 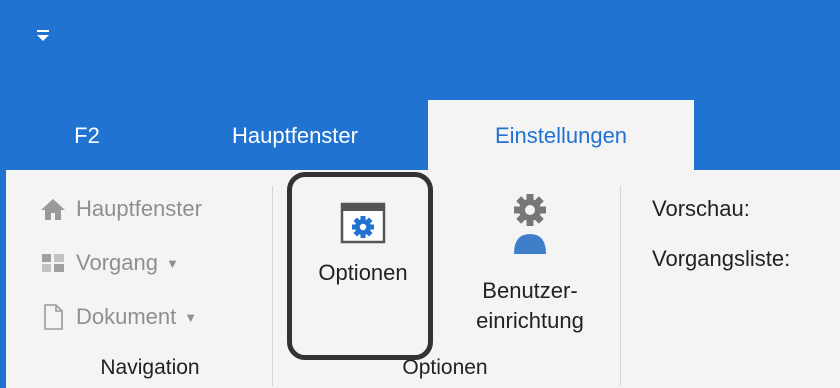 What do you see at coordinates (53, 209) in the screenshot?
I see `home-icon` at bounding box center [53, 209].